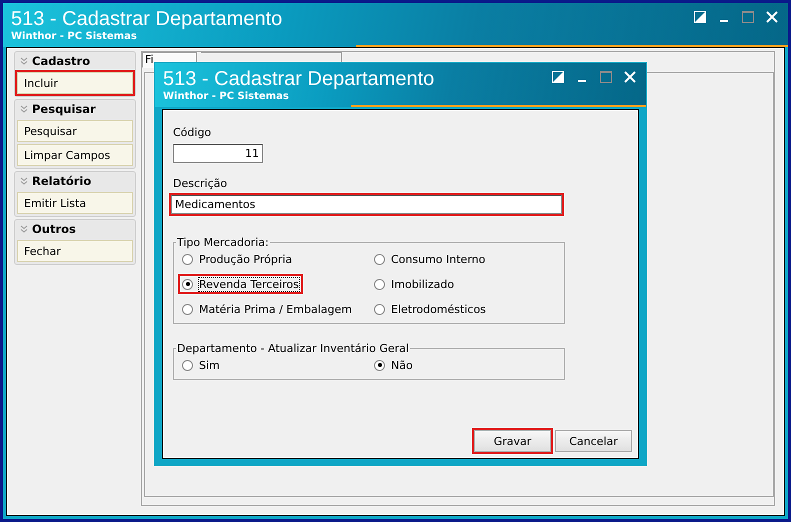 The image size is (791, 522). I want to click on radio-option: Produção Própria, so click(237, 259).